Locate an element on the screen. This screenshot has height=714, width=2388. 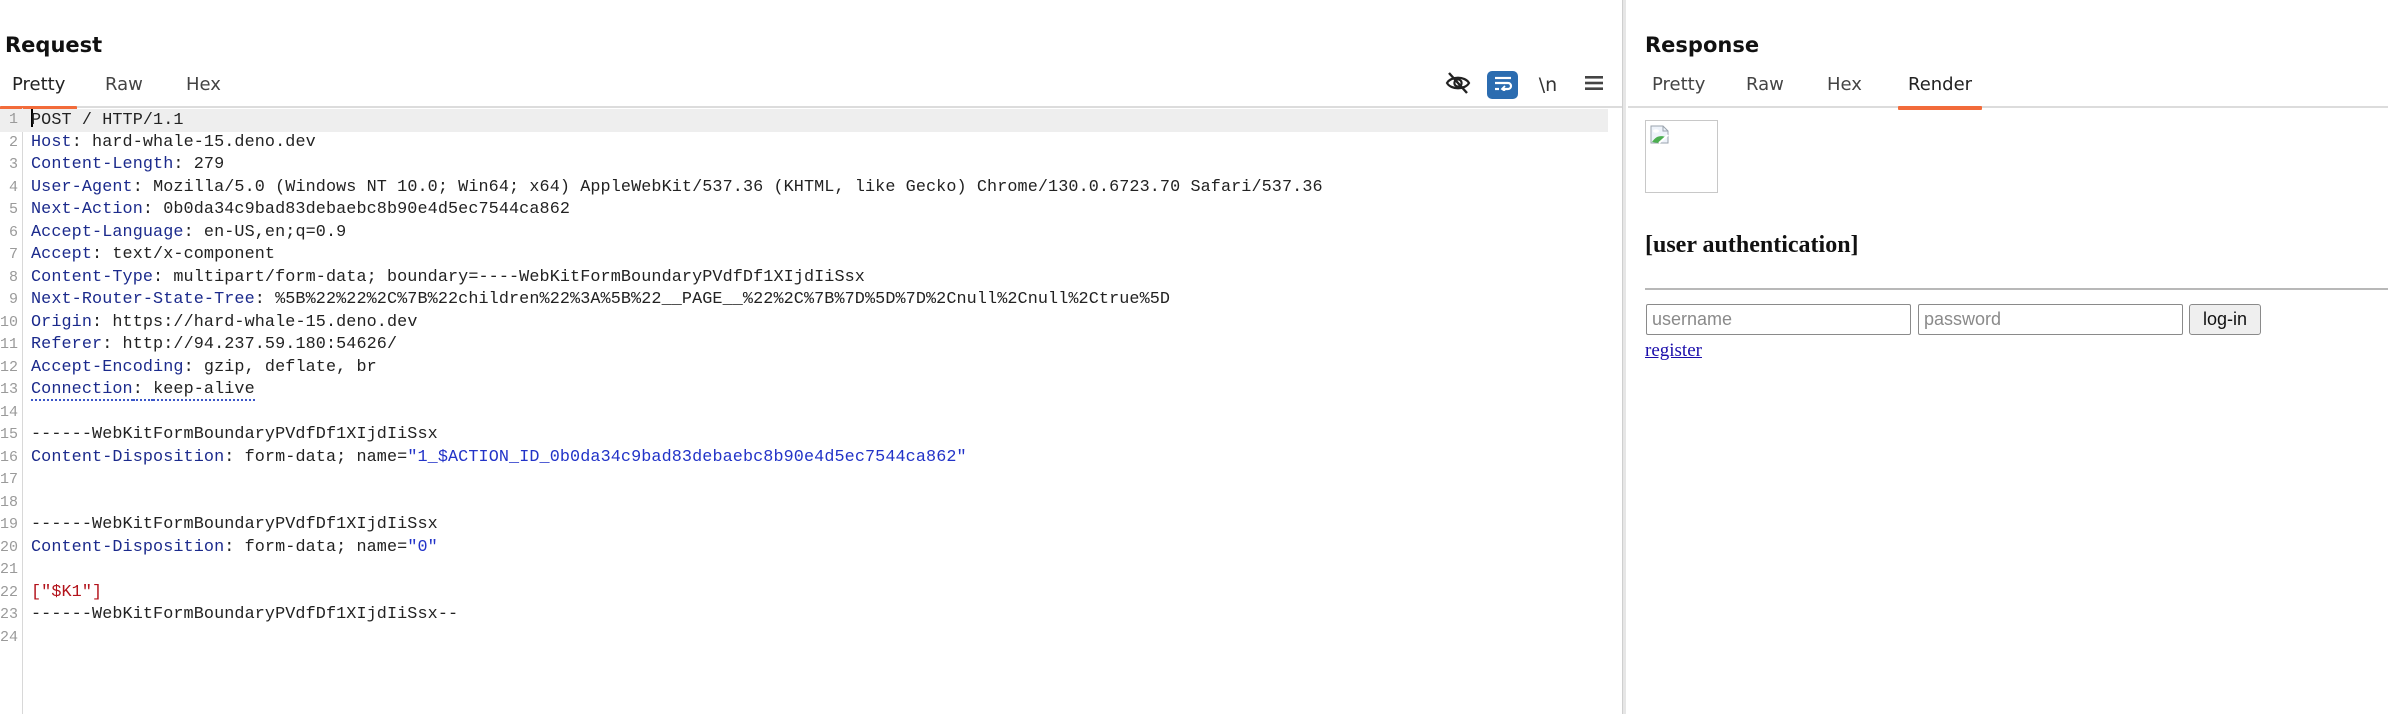
request-tab-raw: Raw is located at coordinates (124, 90).